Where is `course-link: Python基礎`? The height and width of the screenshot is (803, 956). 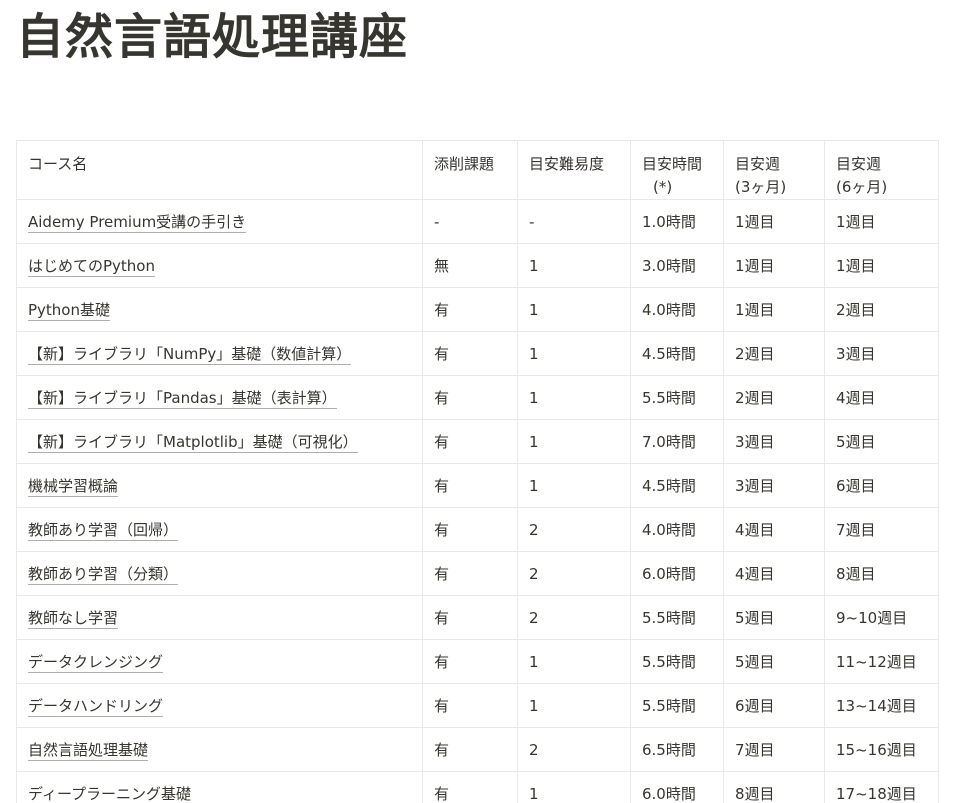 course-link: Python基礎 is located at coordinates (69, 311).